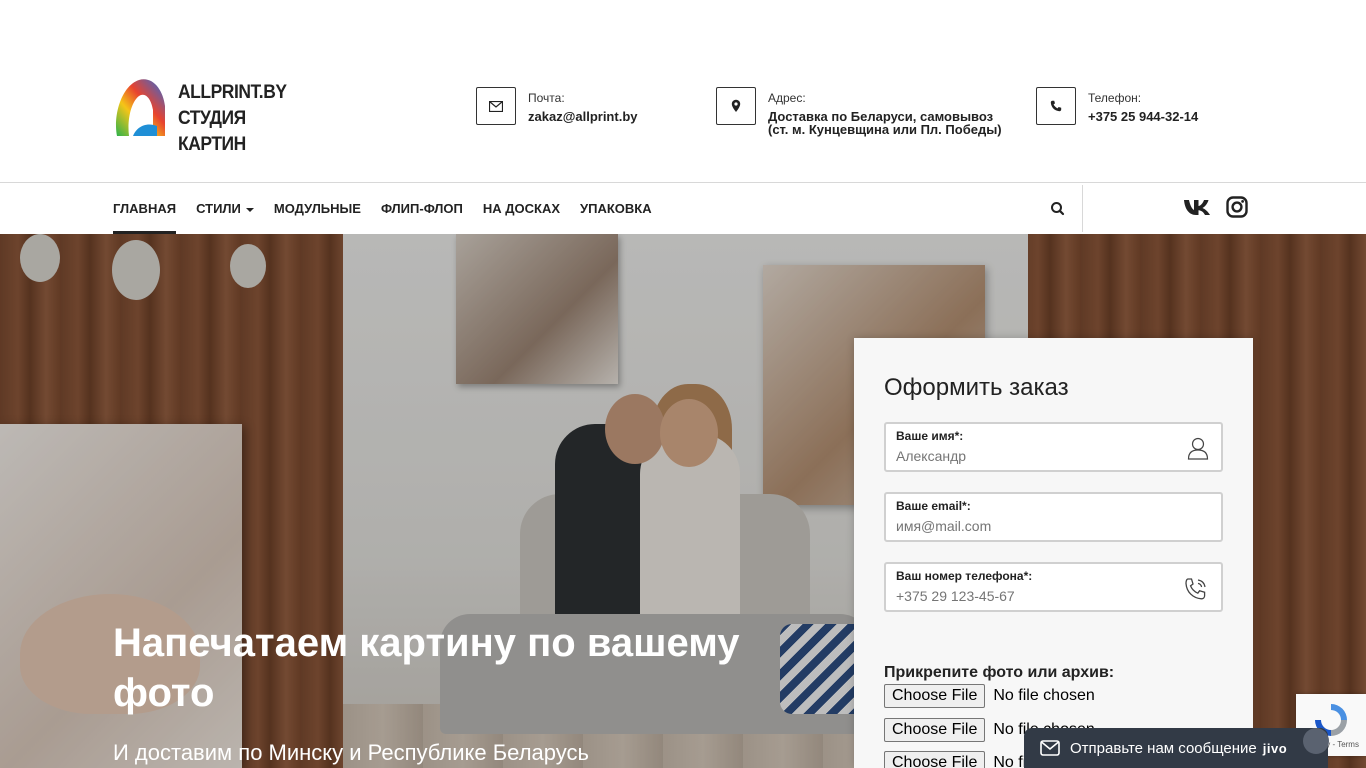 Image resolution: width=1366 pixels, height=768 pixels. What do you see at coordinates (521, 208) in the screenshot?
I see `nav-item-on-boards: НА ДОСКАХ` at bounding box center [521, 208].